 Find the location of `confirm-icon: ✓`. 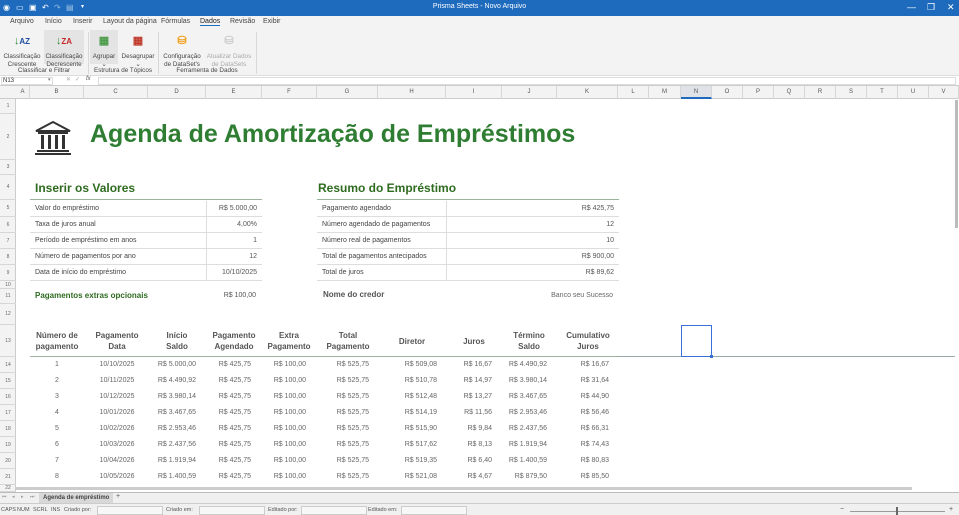

confirm-icon: ✓ is located at coordinates (77, 79).